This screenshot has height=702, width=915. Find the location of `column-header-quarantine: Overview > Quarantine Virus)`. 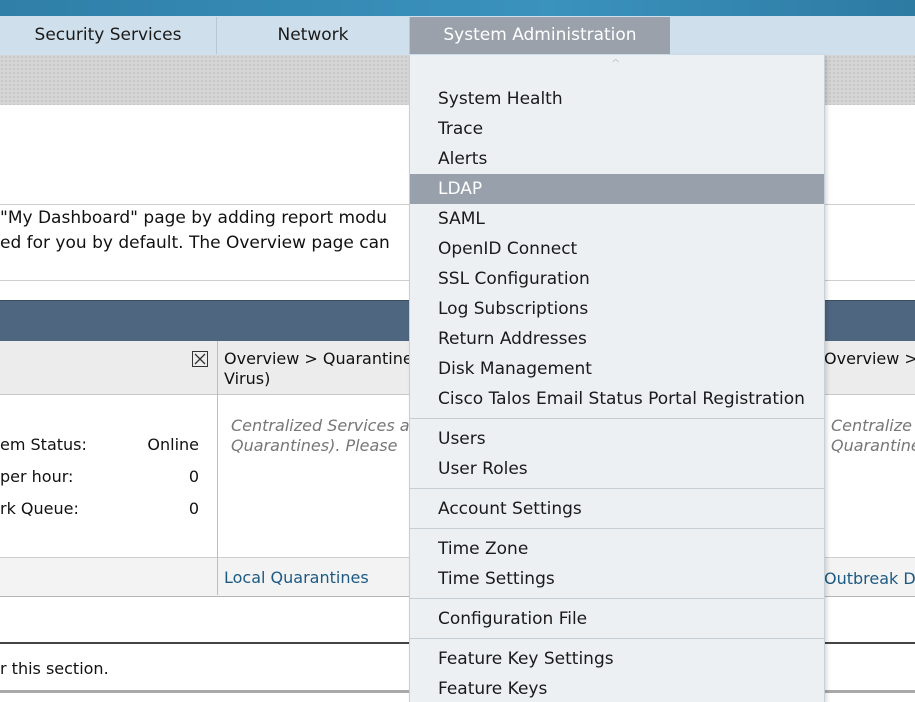

column-header-quarantine: Overview > Quarantine Virus) is located at coordinates (318, 369).